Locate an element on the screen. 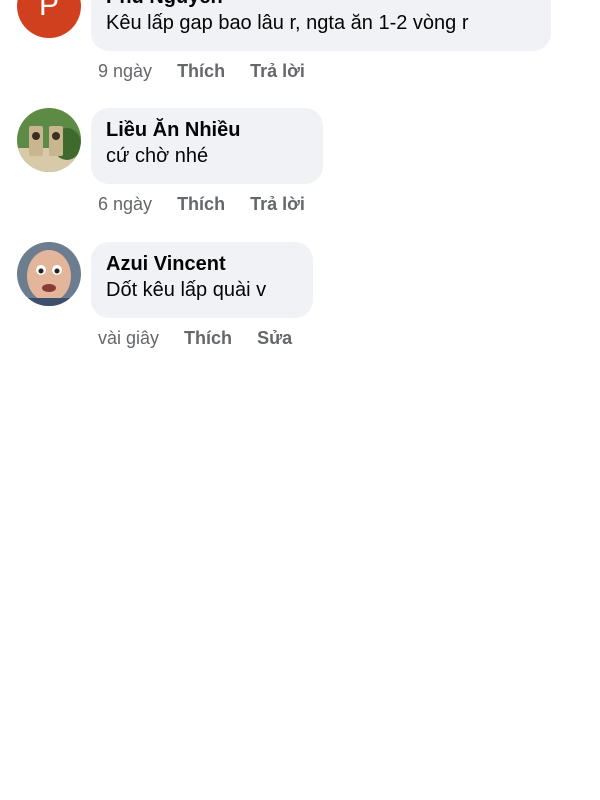  comment-actions: 9 ngày Thích Trả lời is located at coordinates (211, 71).